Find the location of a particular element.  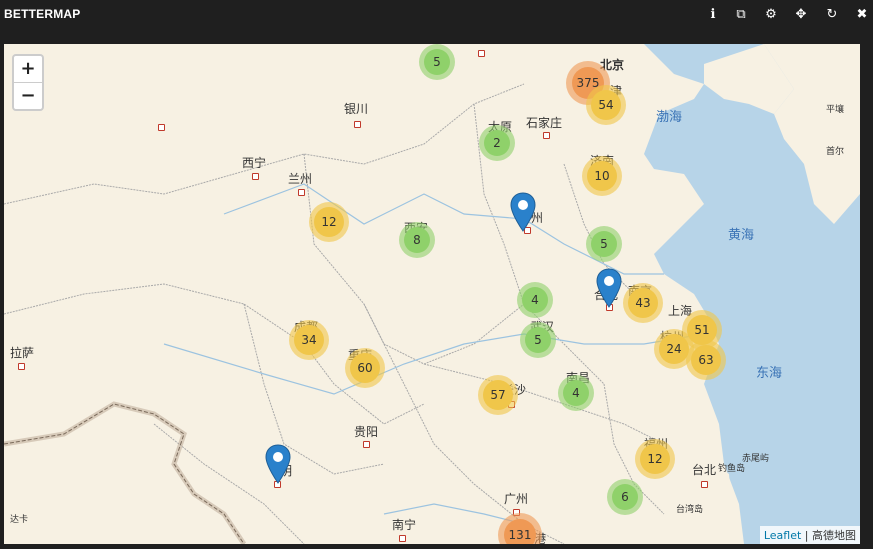

sea-label: 东海 is located at coordinates (769, 373).